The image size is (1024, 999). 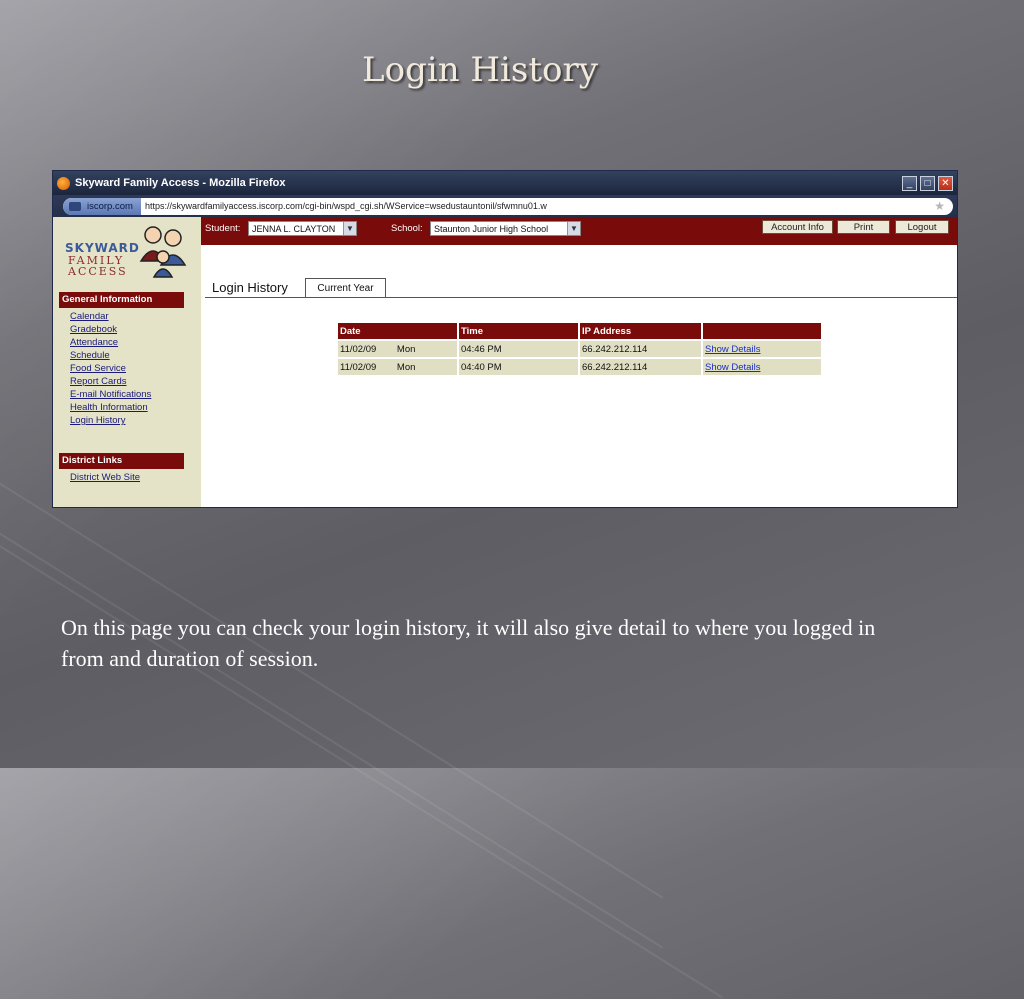 What do you see at coordinates (110, 420) in the screenshot?
I see `sidebar-item-login-history: Login History` at bounding box center [110, 420].